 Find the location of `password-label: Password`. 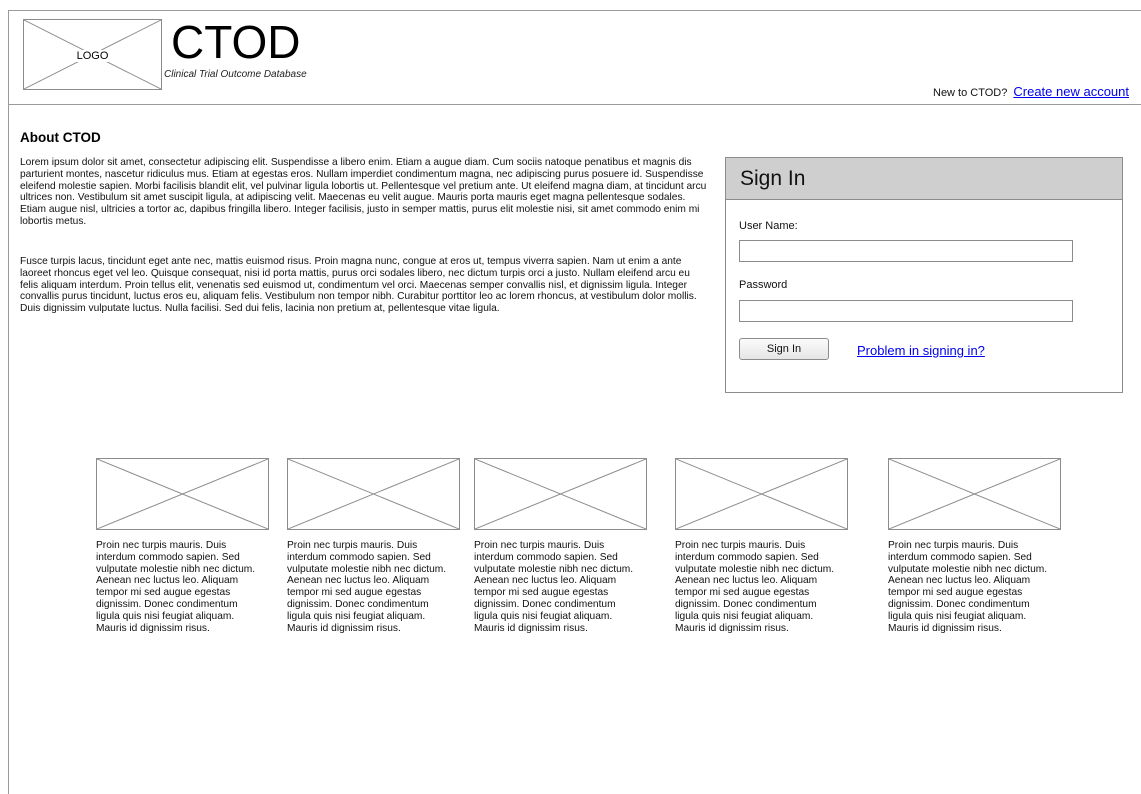

password-label: Password is located at coordinates (763, 285).